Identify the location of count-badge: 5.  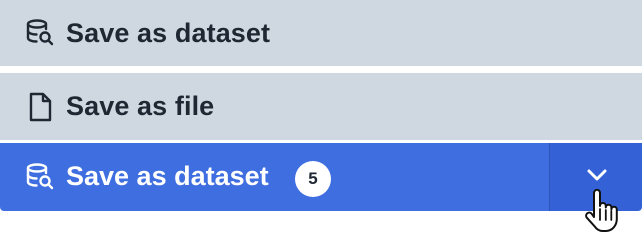
(313, 179).